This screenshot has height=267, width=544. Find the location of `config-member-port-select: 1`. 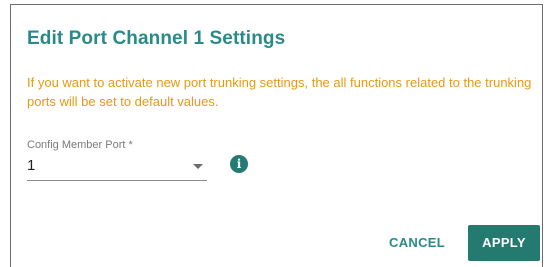

config-member-port-select: 1 is located at coordinates (117, 167).